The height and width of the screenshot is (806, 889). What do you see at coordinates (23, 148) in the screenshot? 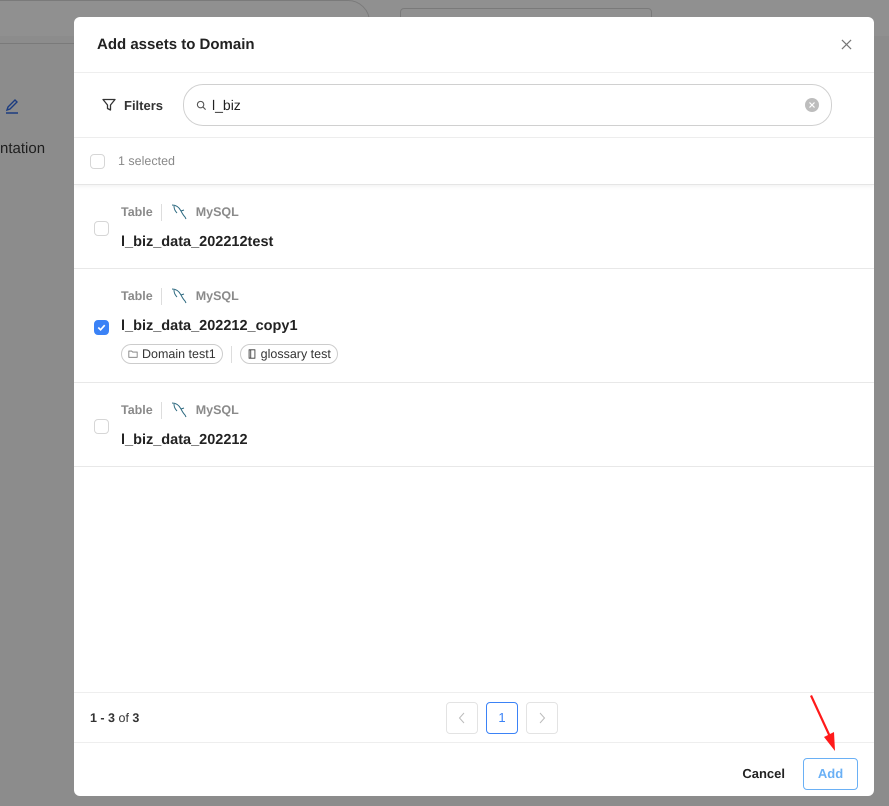
I see `tab-label: ntation` at bounding box center [23, 148].